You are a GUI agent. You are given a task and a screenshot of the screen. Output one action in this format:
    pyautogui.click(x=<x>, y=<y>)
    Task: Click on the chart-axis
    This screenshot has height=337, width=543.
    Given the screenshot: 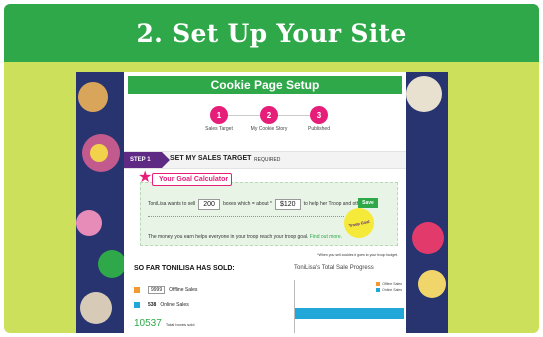 What is the action you would take?
    pyautogui.click(x=294, y=306)
    